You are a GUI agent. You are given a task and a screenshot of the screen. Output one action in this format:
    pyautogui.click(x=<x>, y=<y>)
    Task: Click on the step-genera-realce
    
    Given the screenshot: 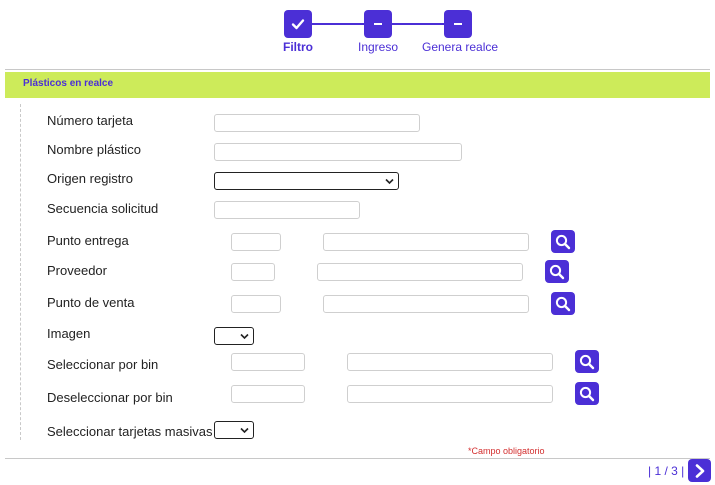 What is the action you would take?
    pyautogui.click(x=458, y=24)
    